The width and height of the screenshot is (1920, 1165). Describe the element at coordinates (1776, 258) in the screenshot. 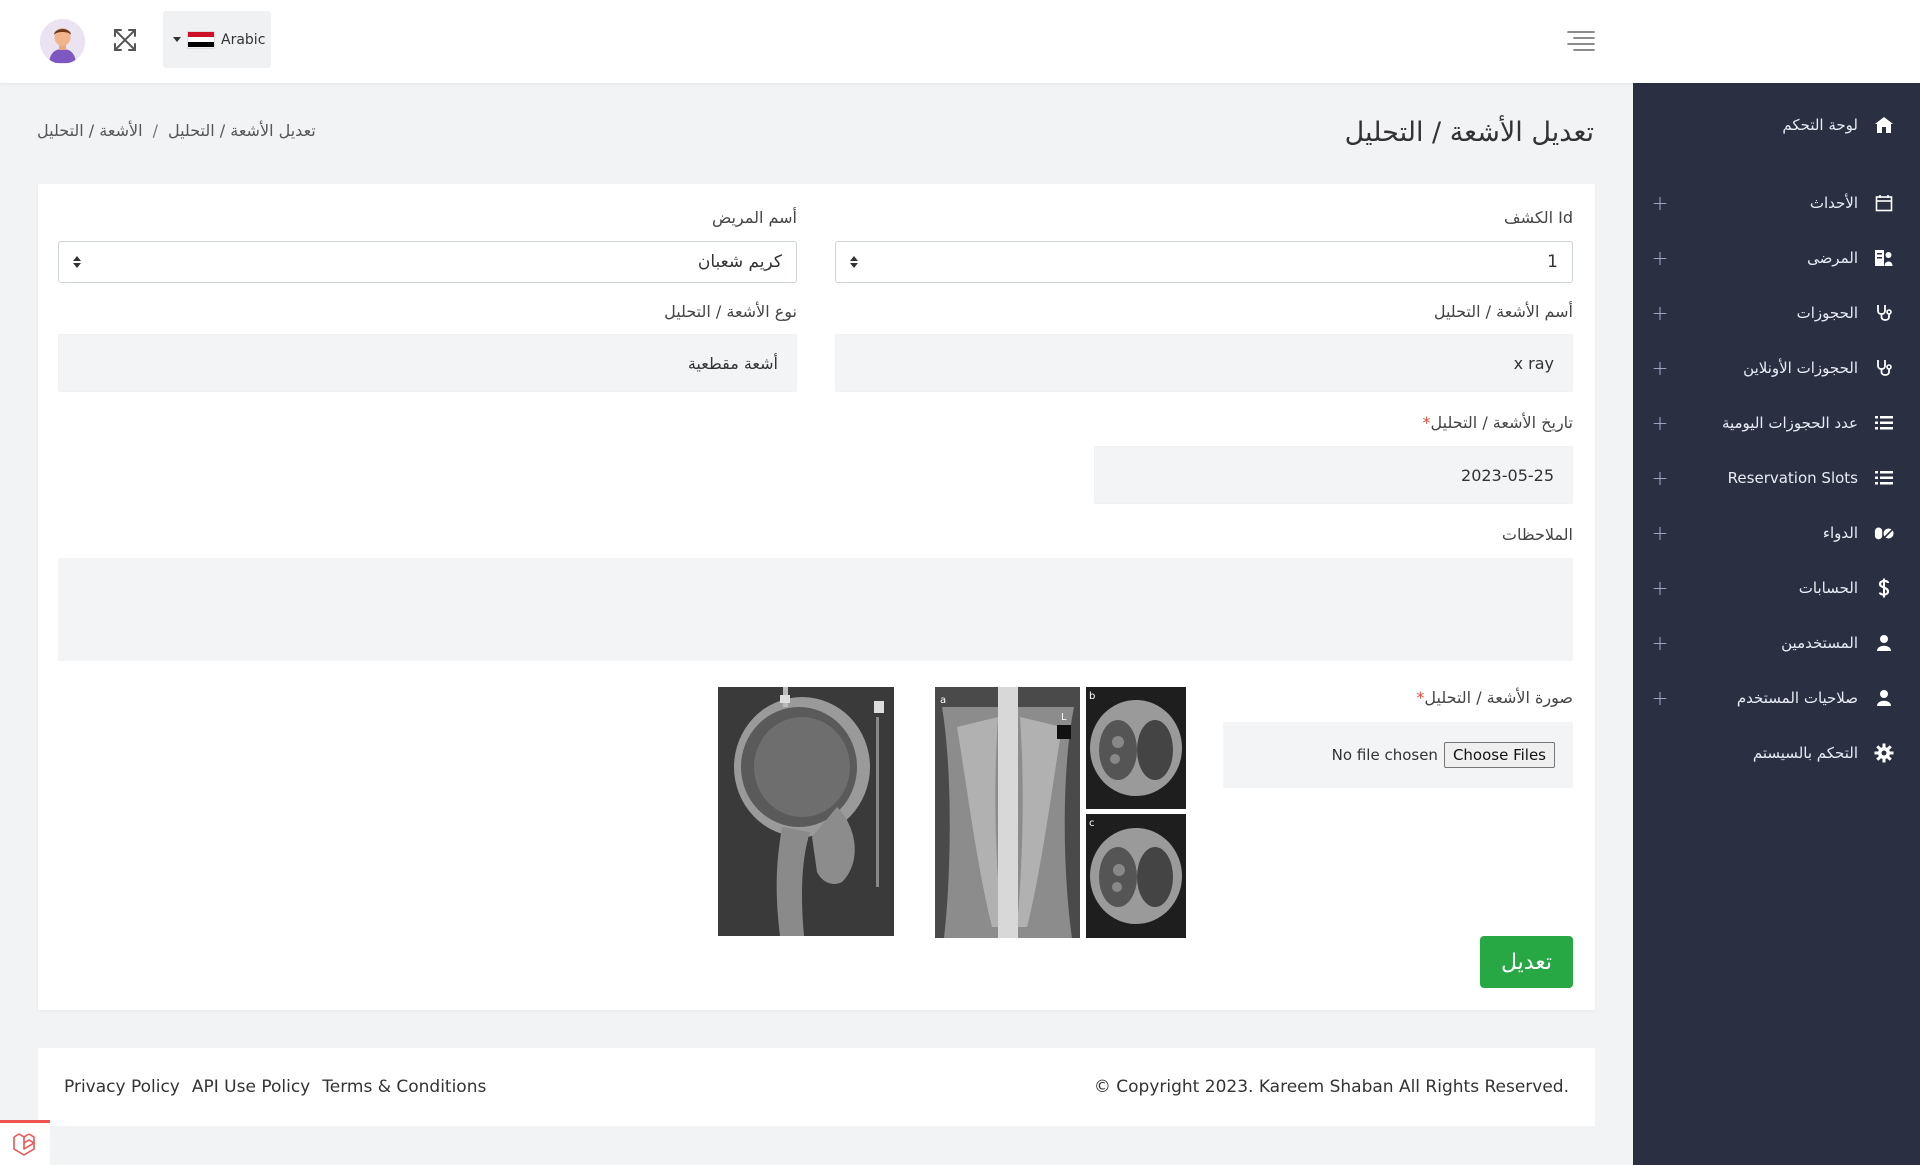

I see `sidebar-item-patients: + المرضى` at that location.